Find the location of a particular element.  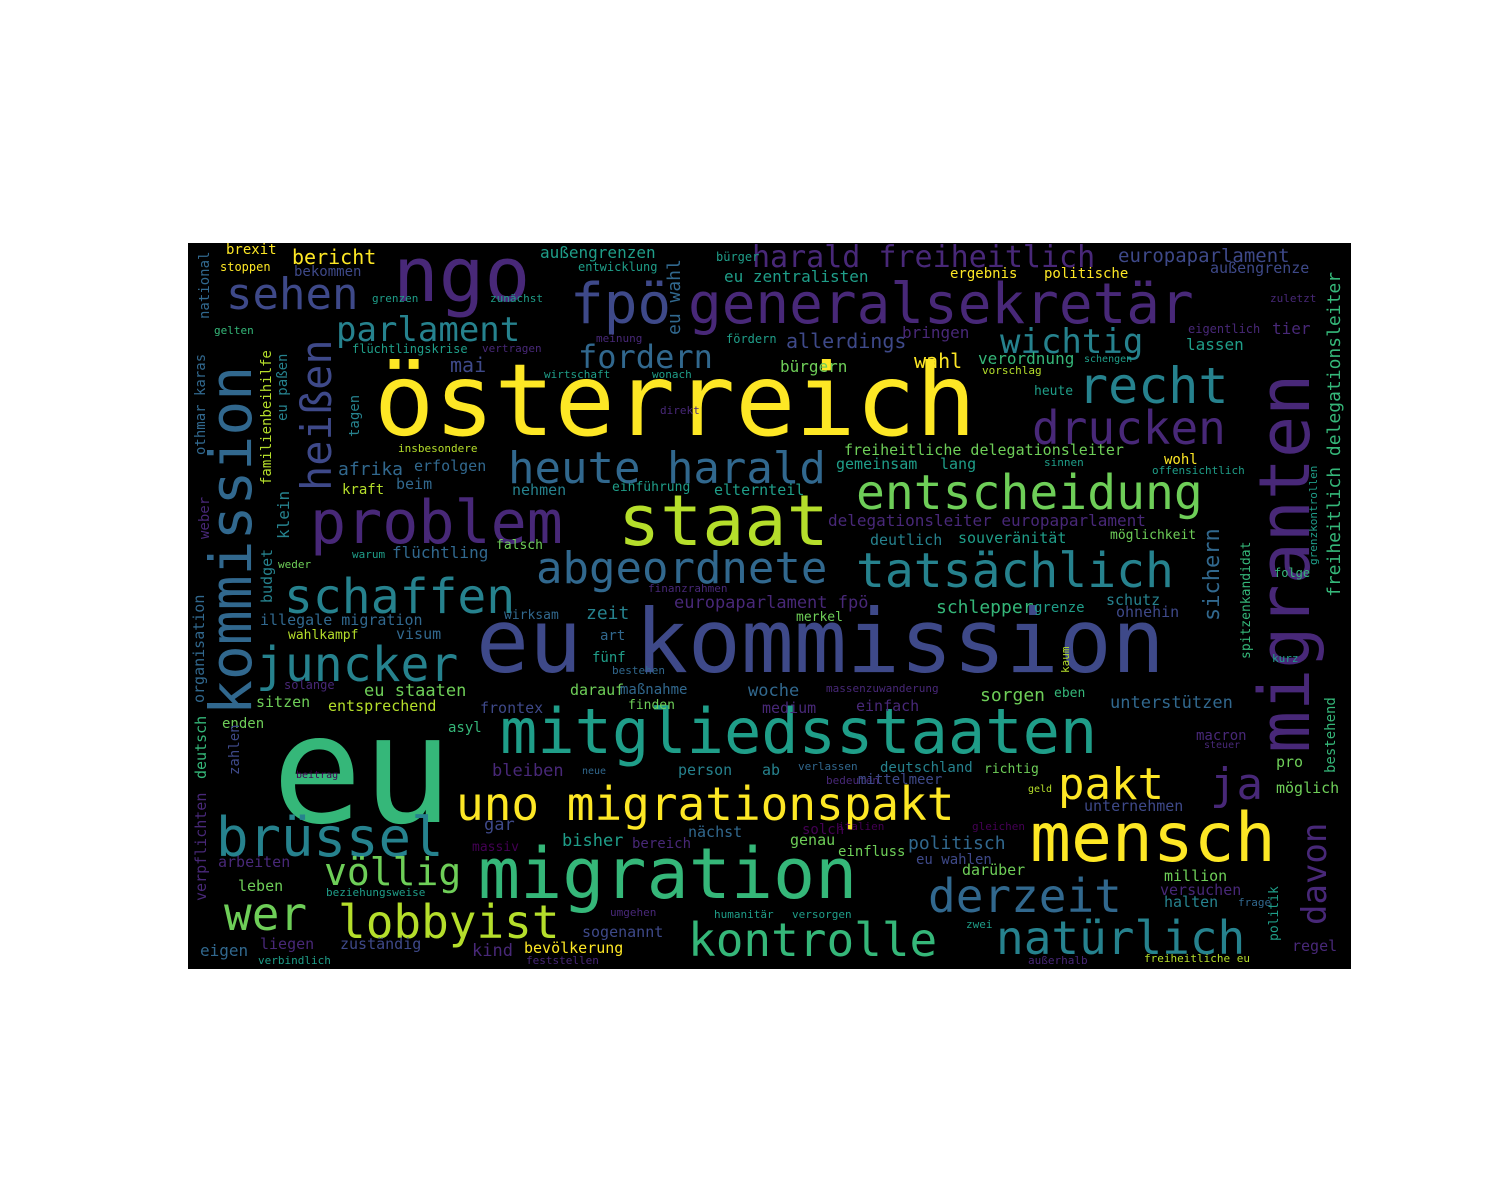

word: ergebnis is located at coordinates (984, 274).